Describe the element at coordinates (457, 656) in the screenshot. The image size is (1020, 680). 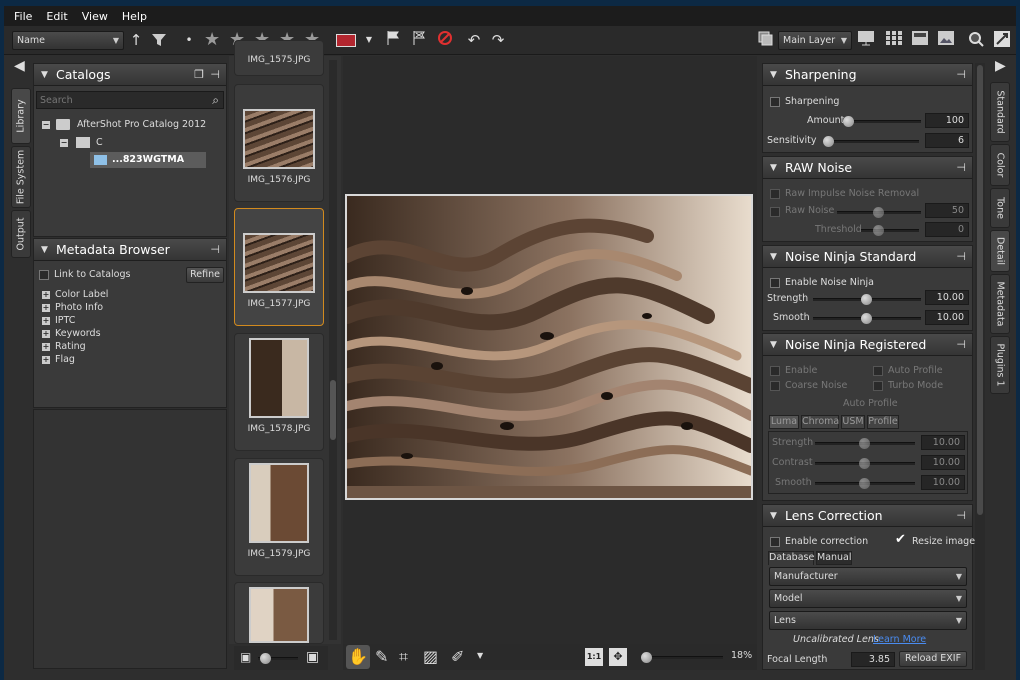
I see `brush-icon: ✐` at that location.